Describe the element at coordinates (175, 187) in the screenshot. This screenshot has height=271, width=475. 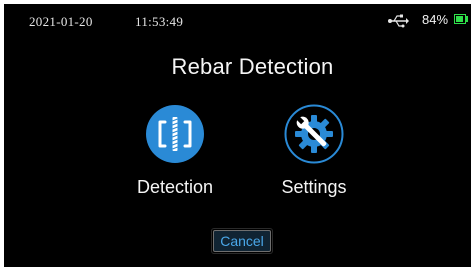
I see `detection-label: Detection` at that location.